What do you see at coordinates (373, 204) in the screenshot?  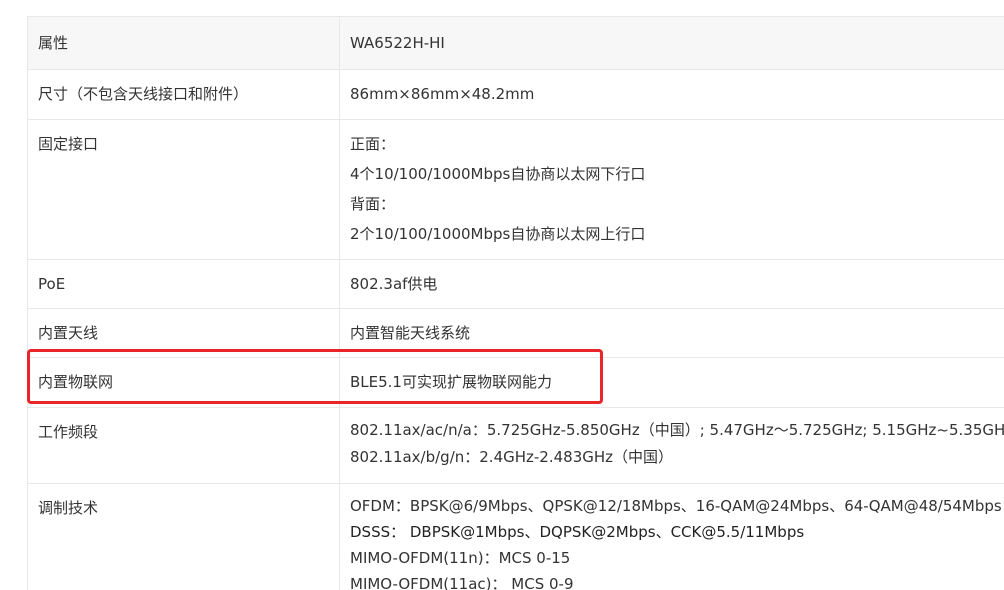 I see `row-value-line: 背面：` at bounding box center [373, 204].